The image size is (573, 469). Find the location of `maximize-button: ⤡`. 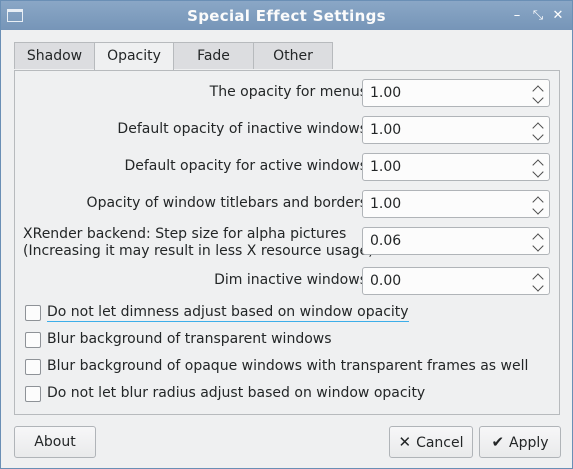

maximize-button: ⤡ is located at coordinates (538, 16).